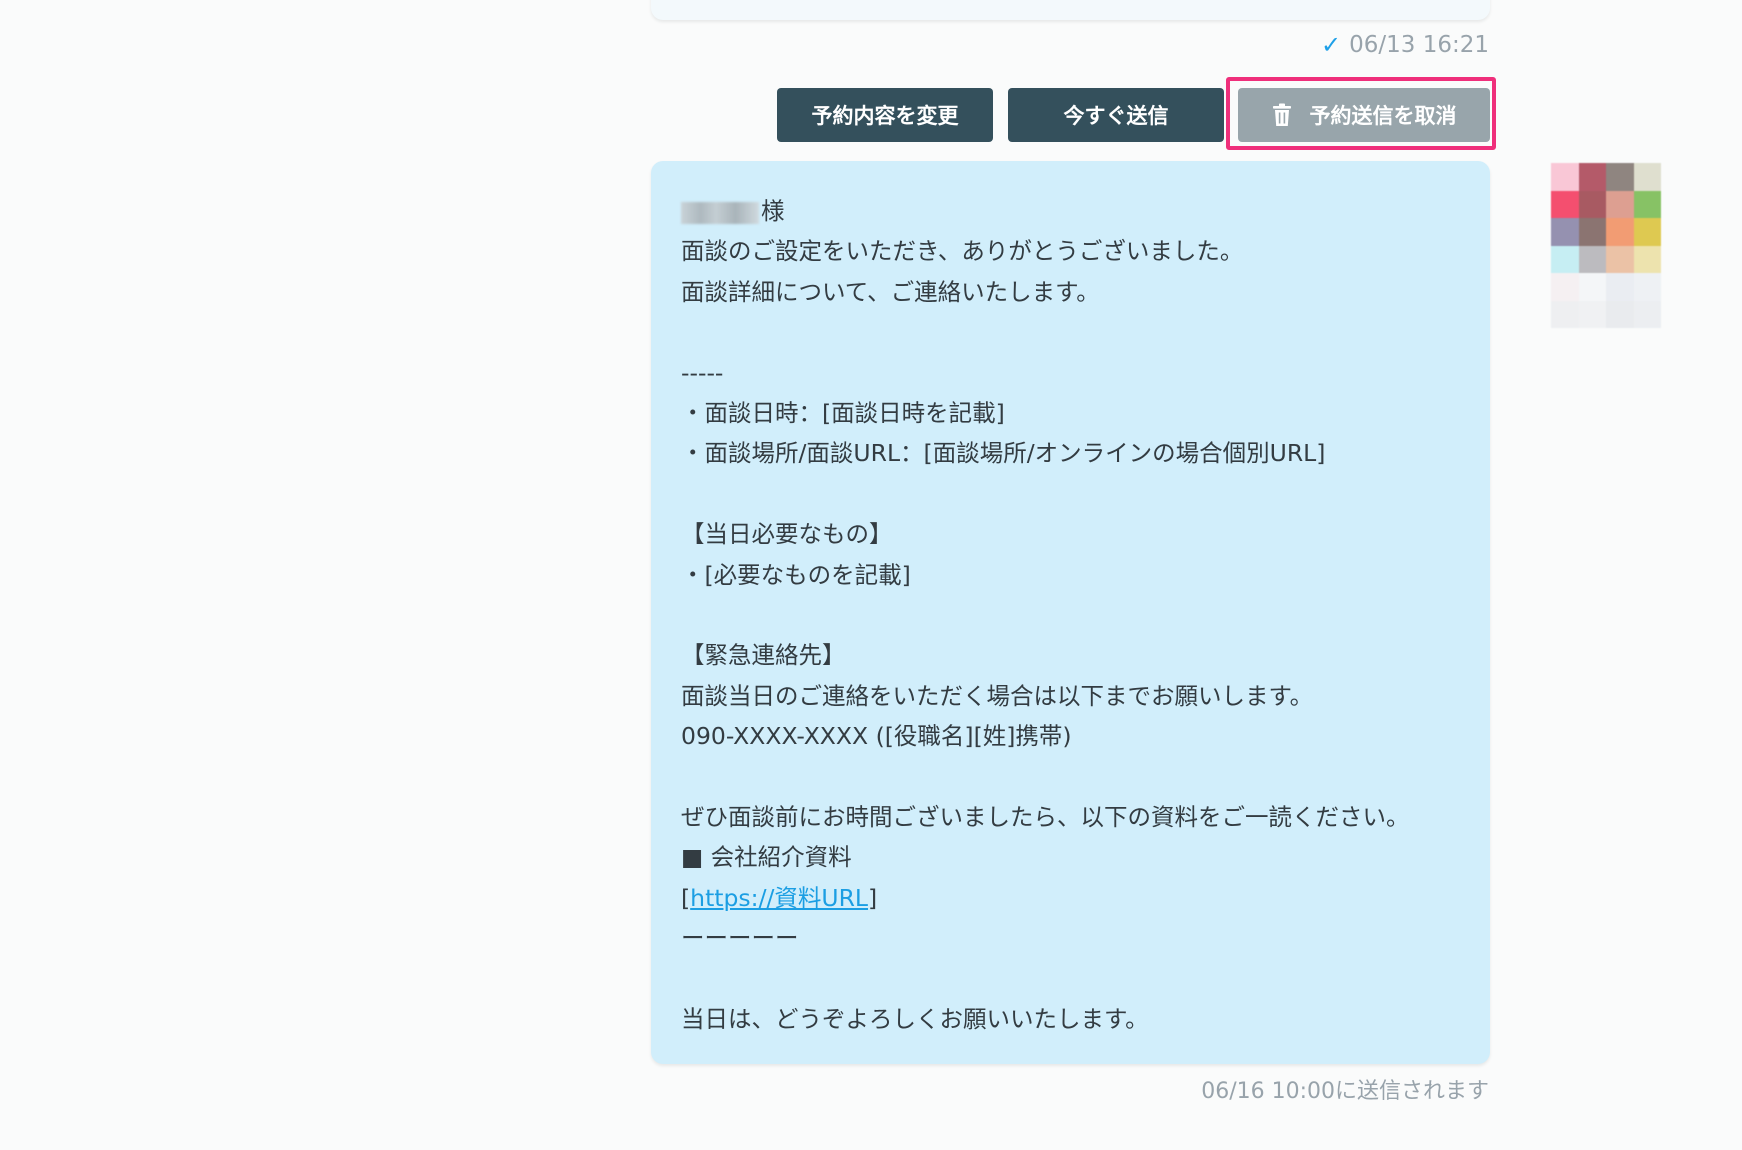 The image size is (1742, 1150). I want to click on message-line: 面談のご設定をいただき、ありがとうございました。, so click(962, 251).